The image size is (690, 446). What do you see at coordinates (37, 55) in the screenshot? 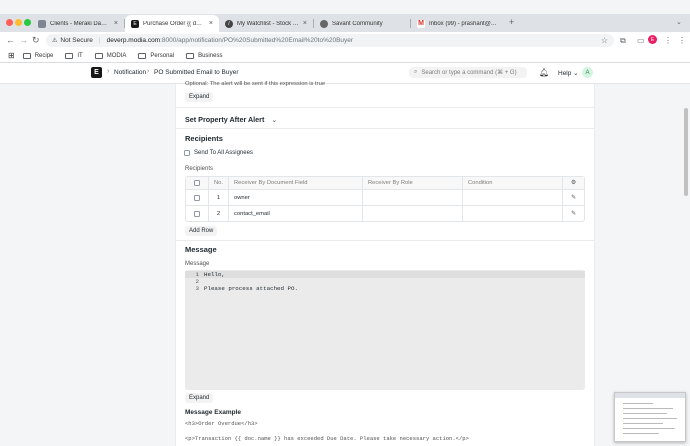
I see `bookmark-folder-recipe: Recipe` at bounding box center [37, 55].